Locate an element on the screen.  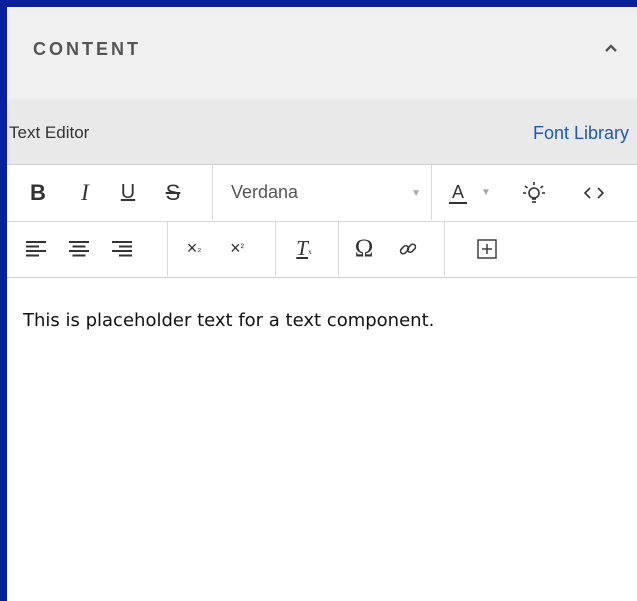
text-color-button: A is located at coordinates (458, 192).